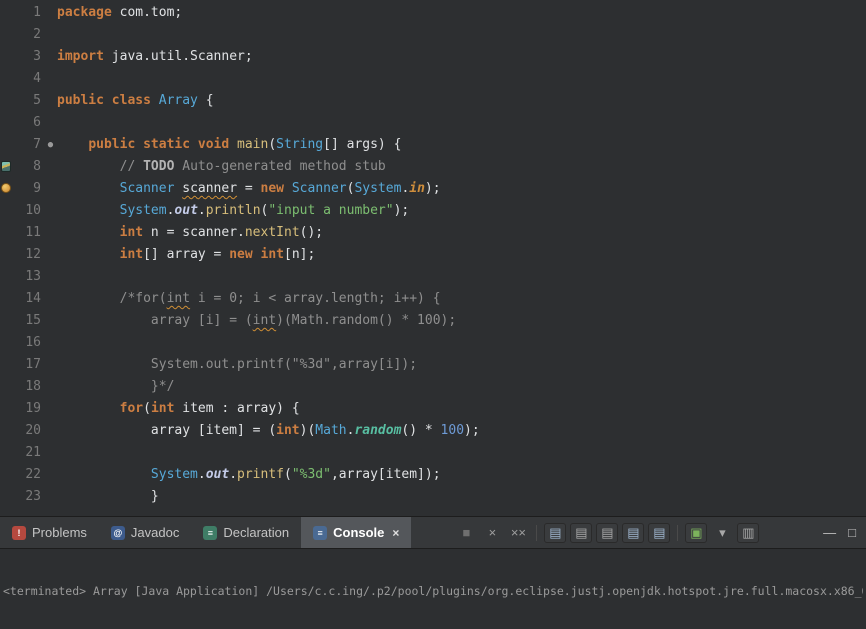 This screenshot has width=866, height=629. Describe the element at coordinates (607, 532) in the screenshot. I see `word-wrap-icon: ▤` at that location.